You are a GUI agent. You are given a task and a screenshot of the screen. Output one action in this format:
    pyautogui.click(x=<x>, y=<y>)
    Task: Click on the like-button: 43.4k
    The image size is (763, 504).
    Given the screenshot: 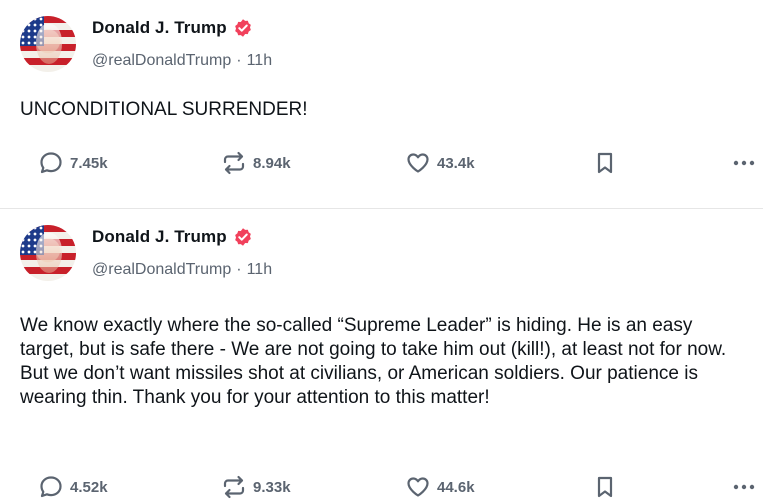 What is the action you would take?
    pyautogui.click(x=440, y=163)
    